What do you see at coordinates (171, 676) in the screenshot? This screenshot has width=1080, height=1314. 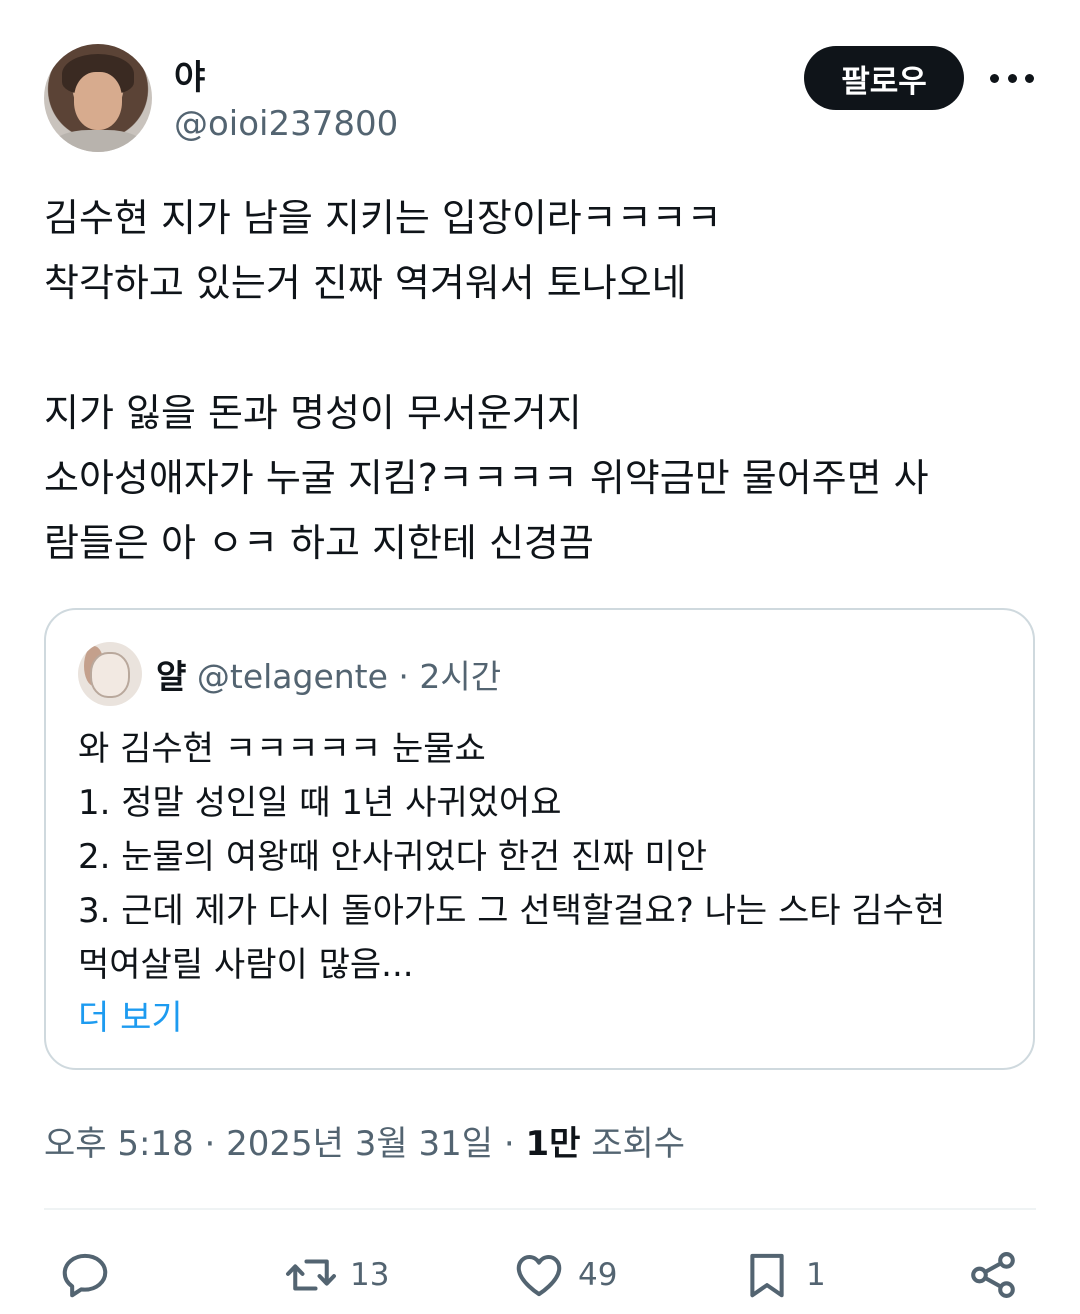 I see `quoted-author-name: 얄` at bounding box center [171, 676].